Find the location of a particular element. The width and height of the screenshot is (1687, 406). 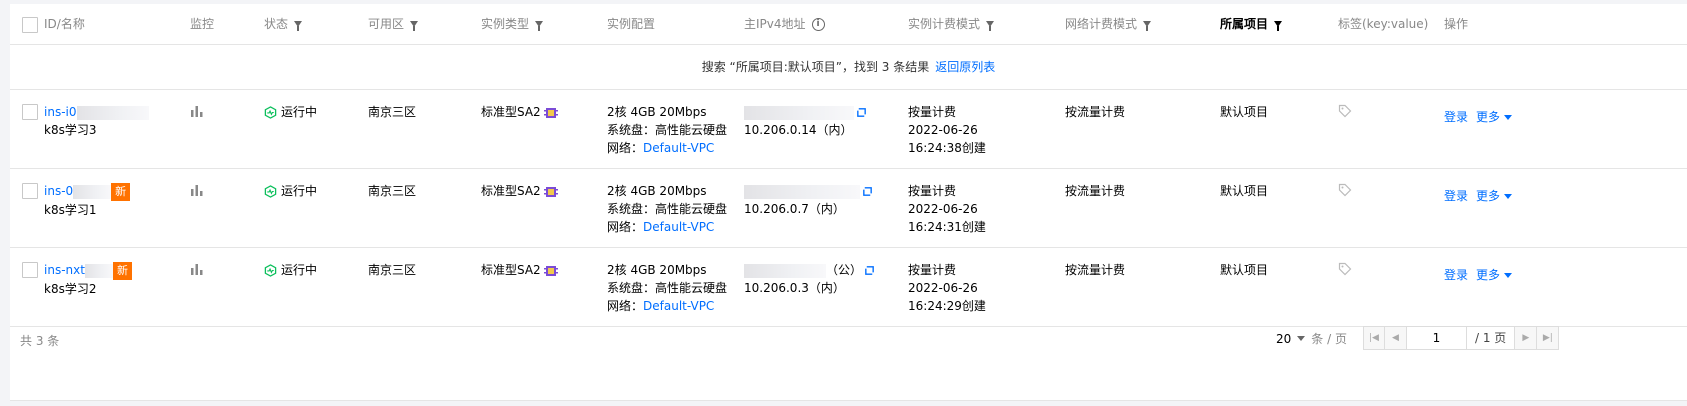

instance-name: k8s学习3 is located at coordinates (70, 130).